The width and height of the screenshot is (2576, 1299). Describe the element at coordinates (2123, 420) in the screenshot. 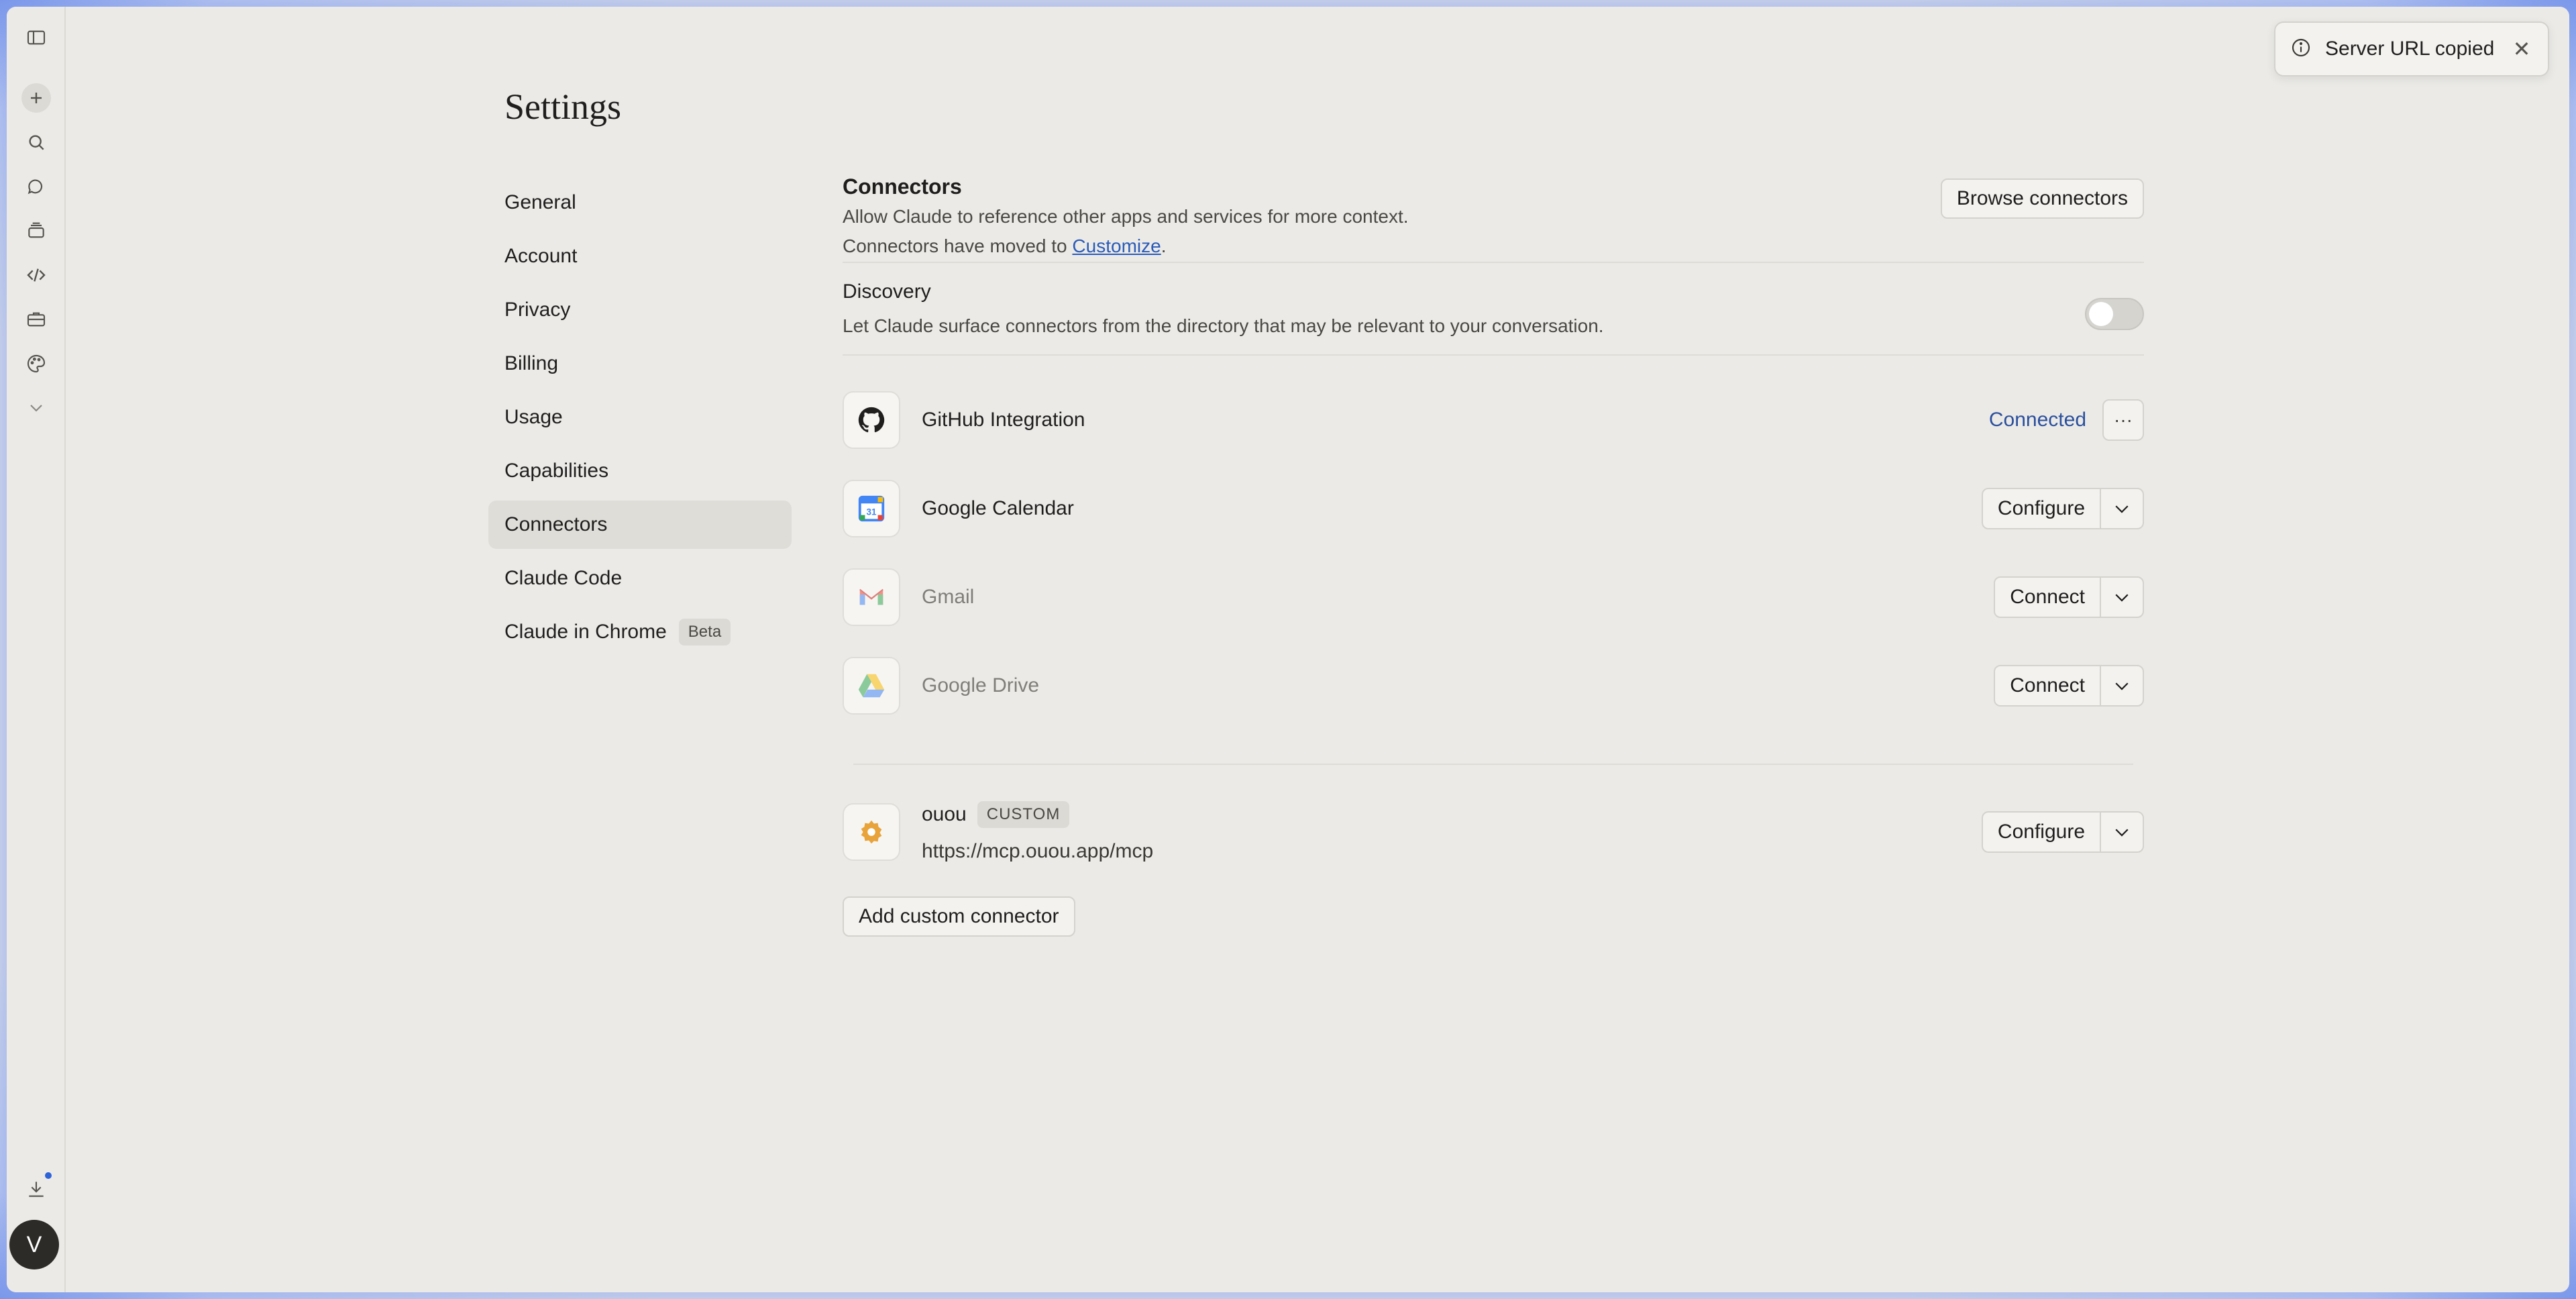

I see `more-options-button: ···` at that location.